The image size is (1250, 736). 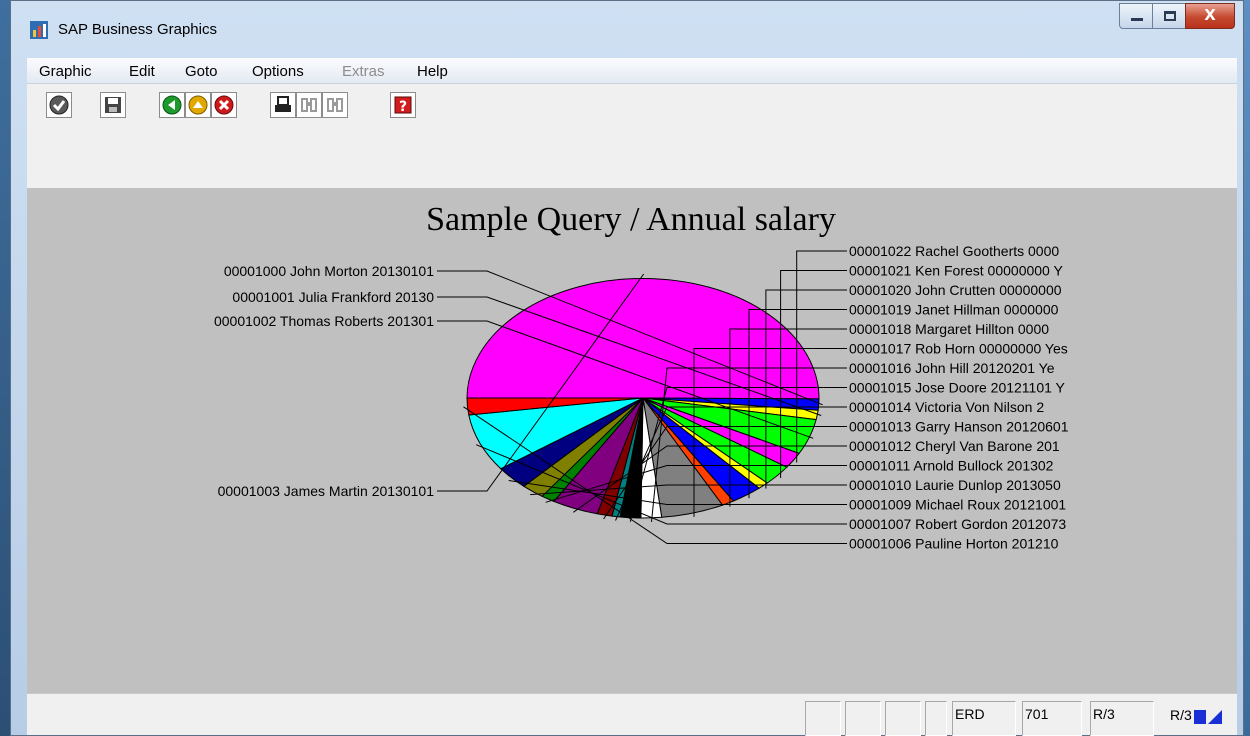 I want to click on menu-edit: Edit, so click(x=142, y=71).